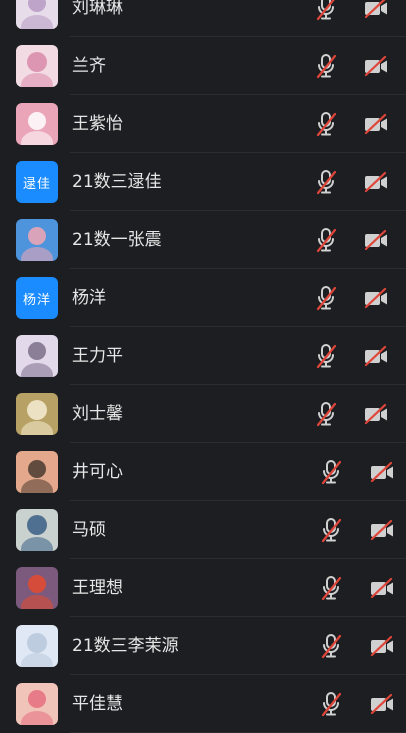  Describe the element at coordinates (203, 646) in the screenshot. I see `participant-row: 21数三李茉源` at that location.